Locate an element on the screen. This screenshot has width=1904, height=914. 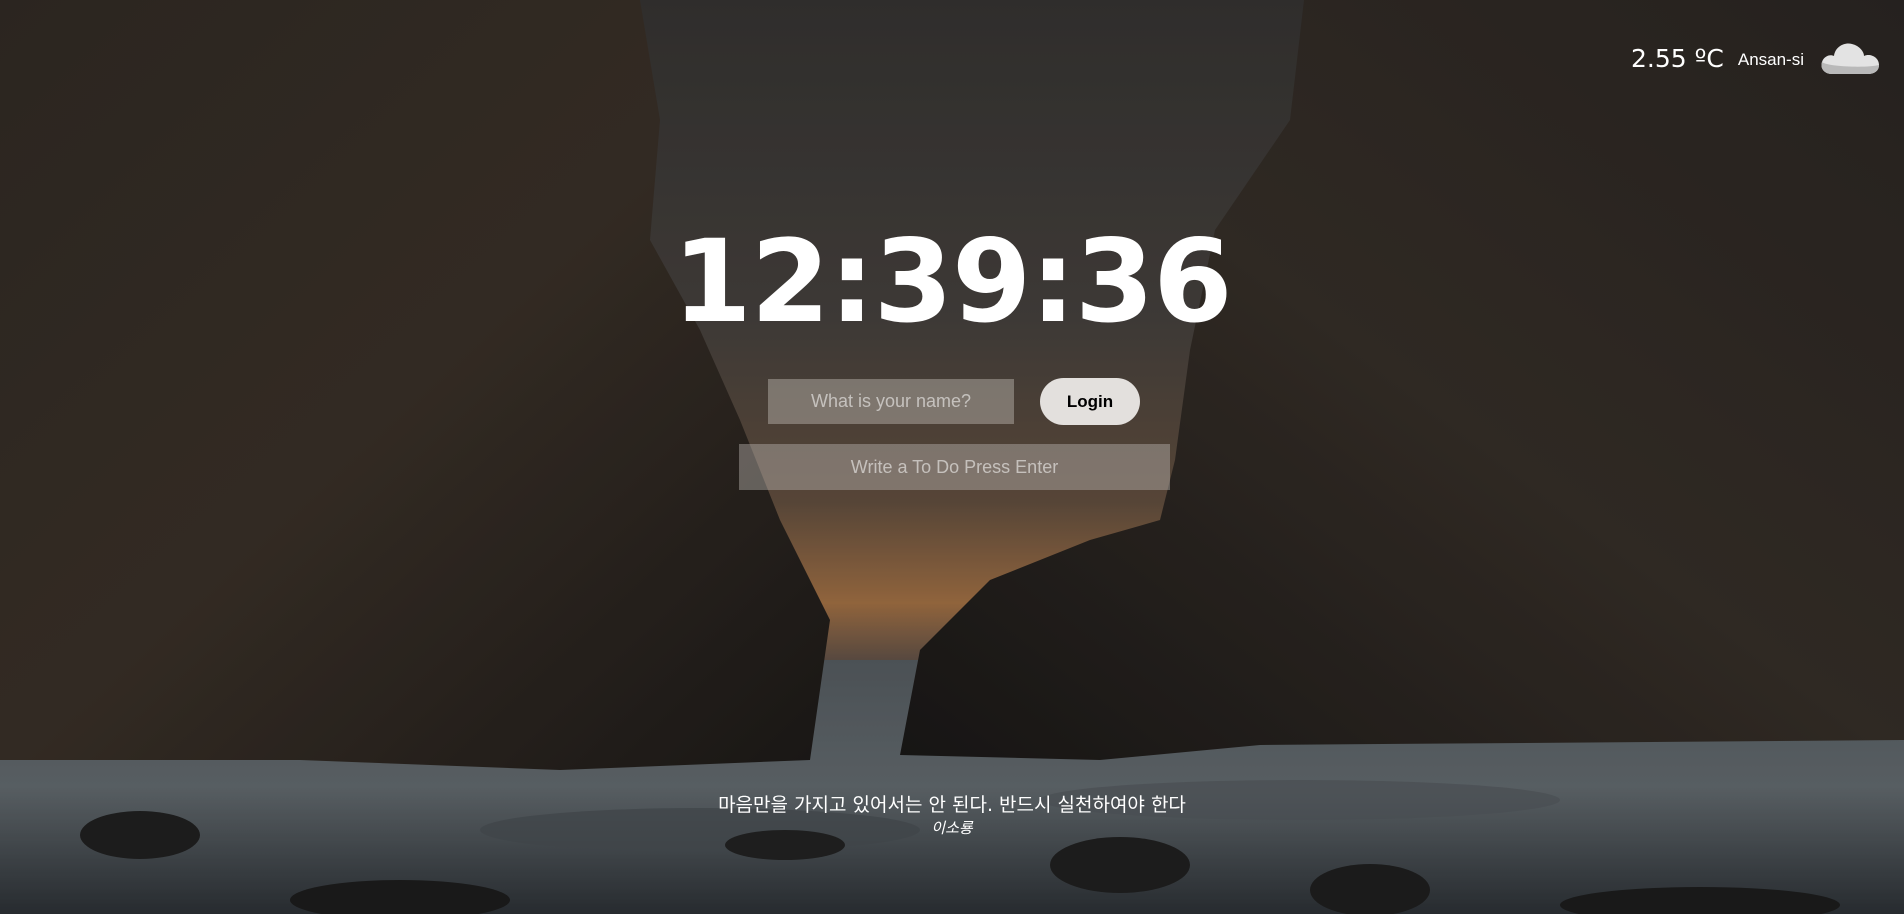
weather-widget: 2.55 ºC Ansan-si is located at coordinates (1757, 58).